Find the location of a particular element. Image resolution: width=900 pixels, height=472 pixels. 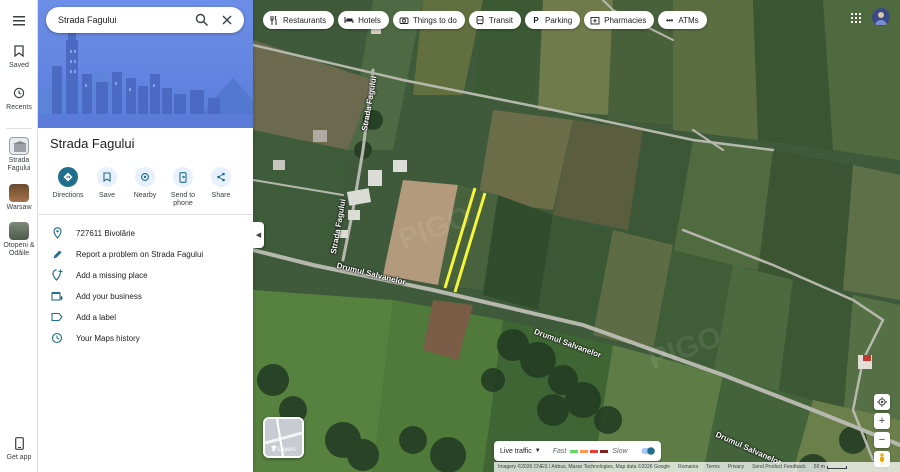

maps-history-row: Your Maps history is located at coordinates (145, 338).